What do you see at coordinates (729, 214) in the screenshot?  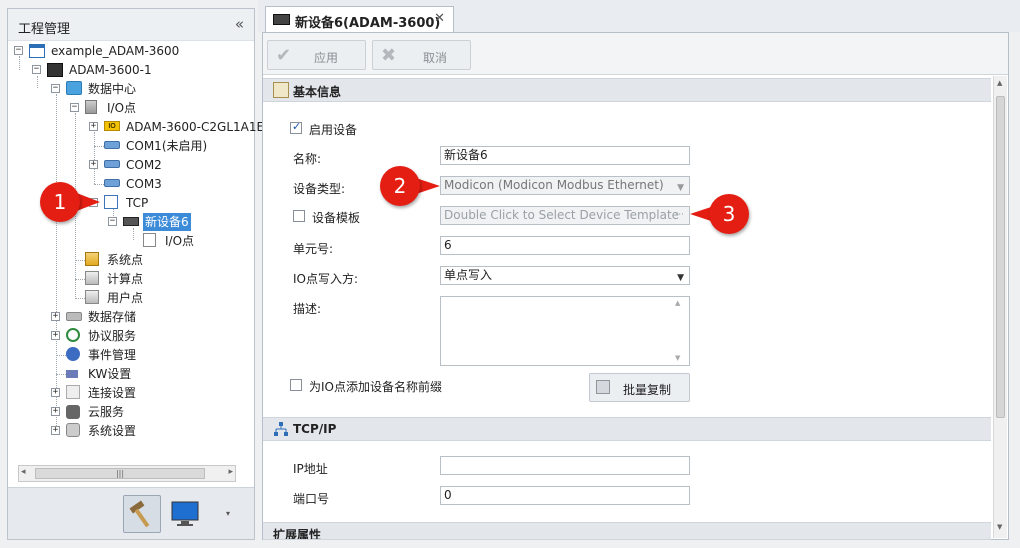 I see `callout-marker-3: 3` at bounding box center [729, 214].